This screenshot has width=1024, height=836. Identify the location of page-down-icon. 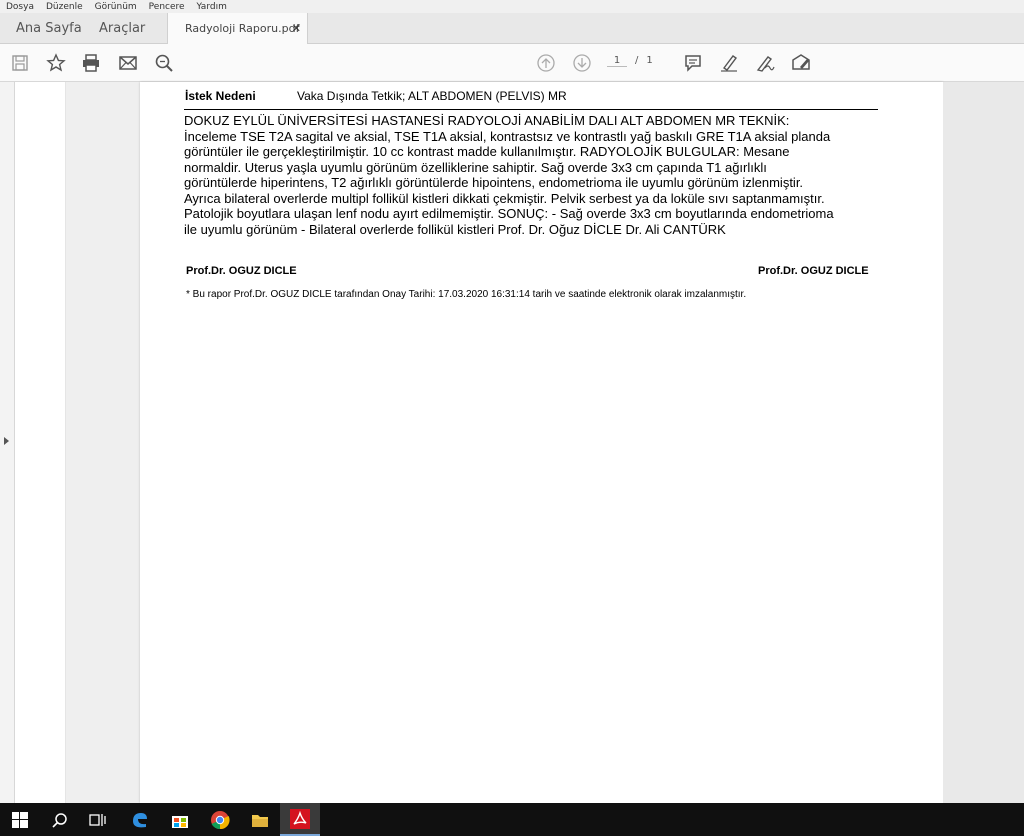
(582, 63).